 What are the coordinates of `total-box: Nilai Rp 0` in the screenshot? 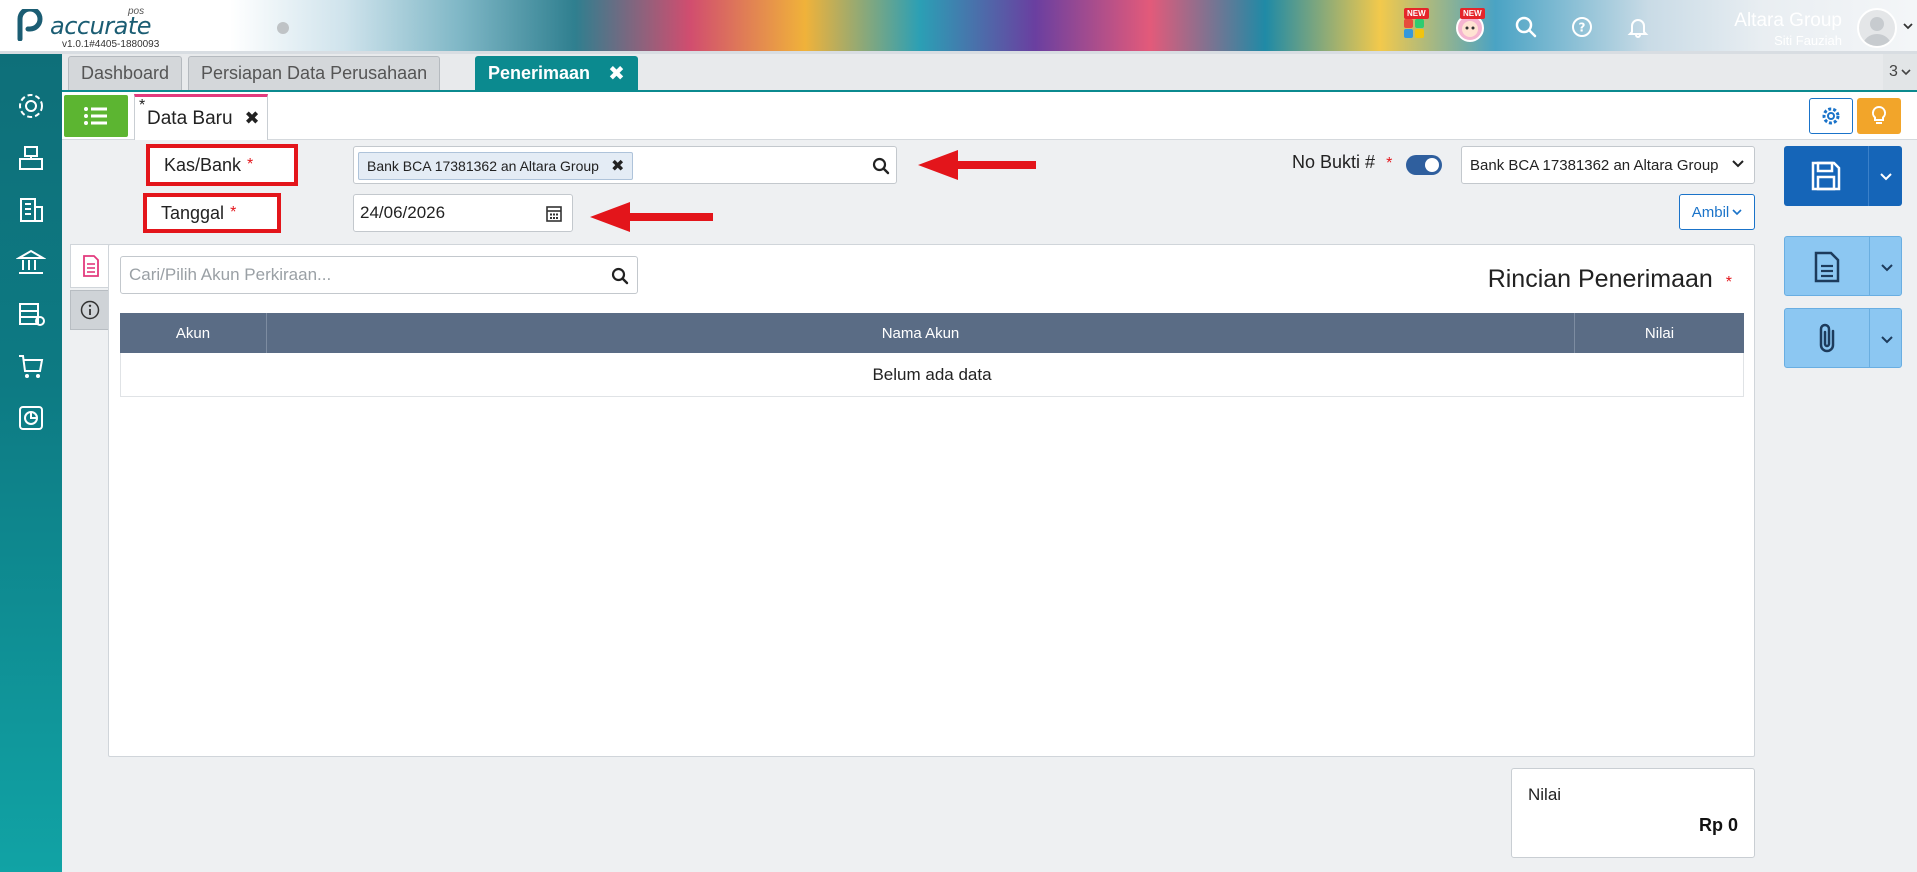 It's located at (1633, 813).